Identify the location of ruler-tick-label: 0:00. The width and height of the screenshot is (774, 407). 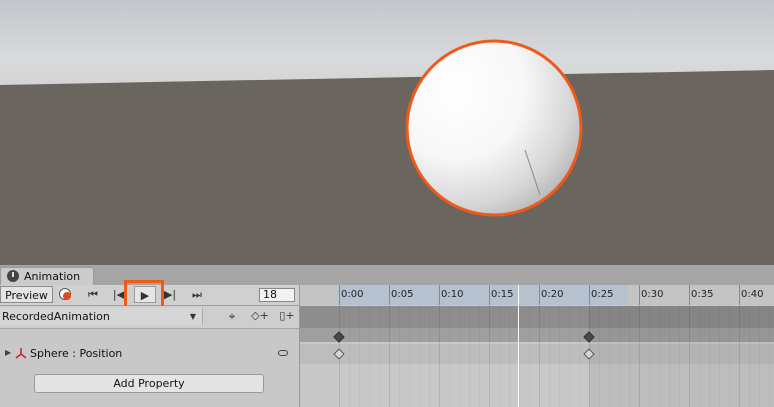
(352, 294).